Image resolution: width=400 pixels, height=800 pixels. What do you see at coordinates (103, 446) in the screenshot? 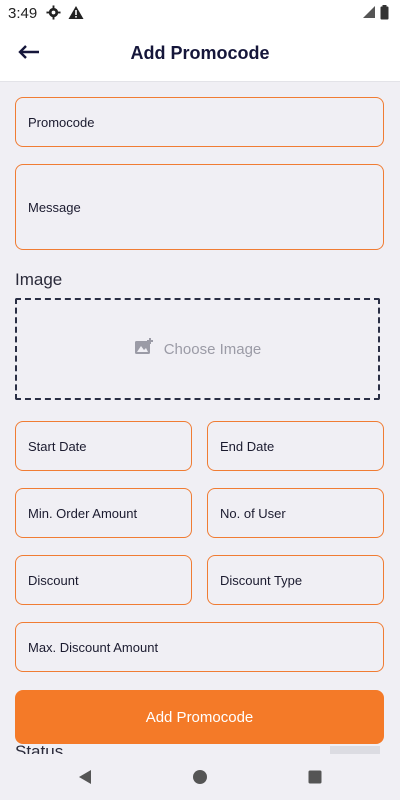
I see `start-date-field: Start Date` at bounding box center [103, 446].